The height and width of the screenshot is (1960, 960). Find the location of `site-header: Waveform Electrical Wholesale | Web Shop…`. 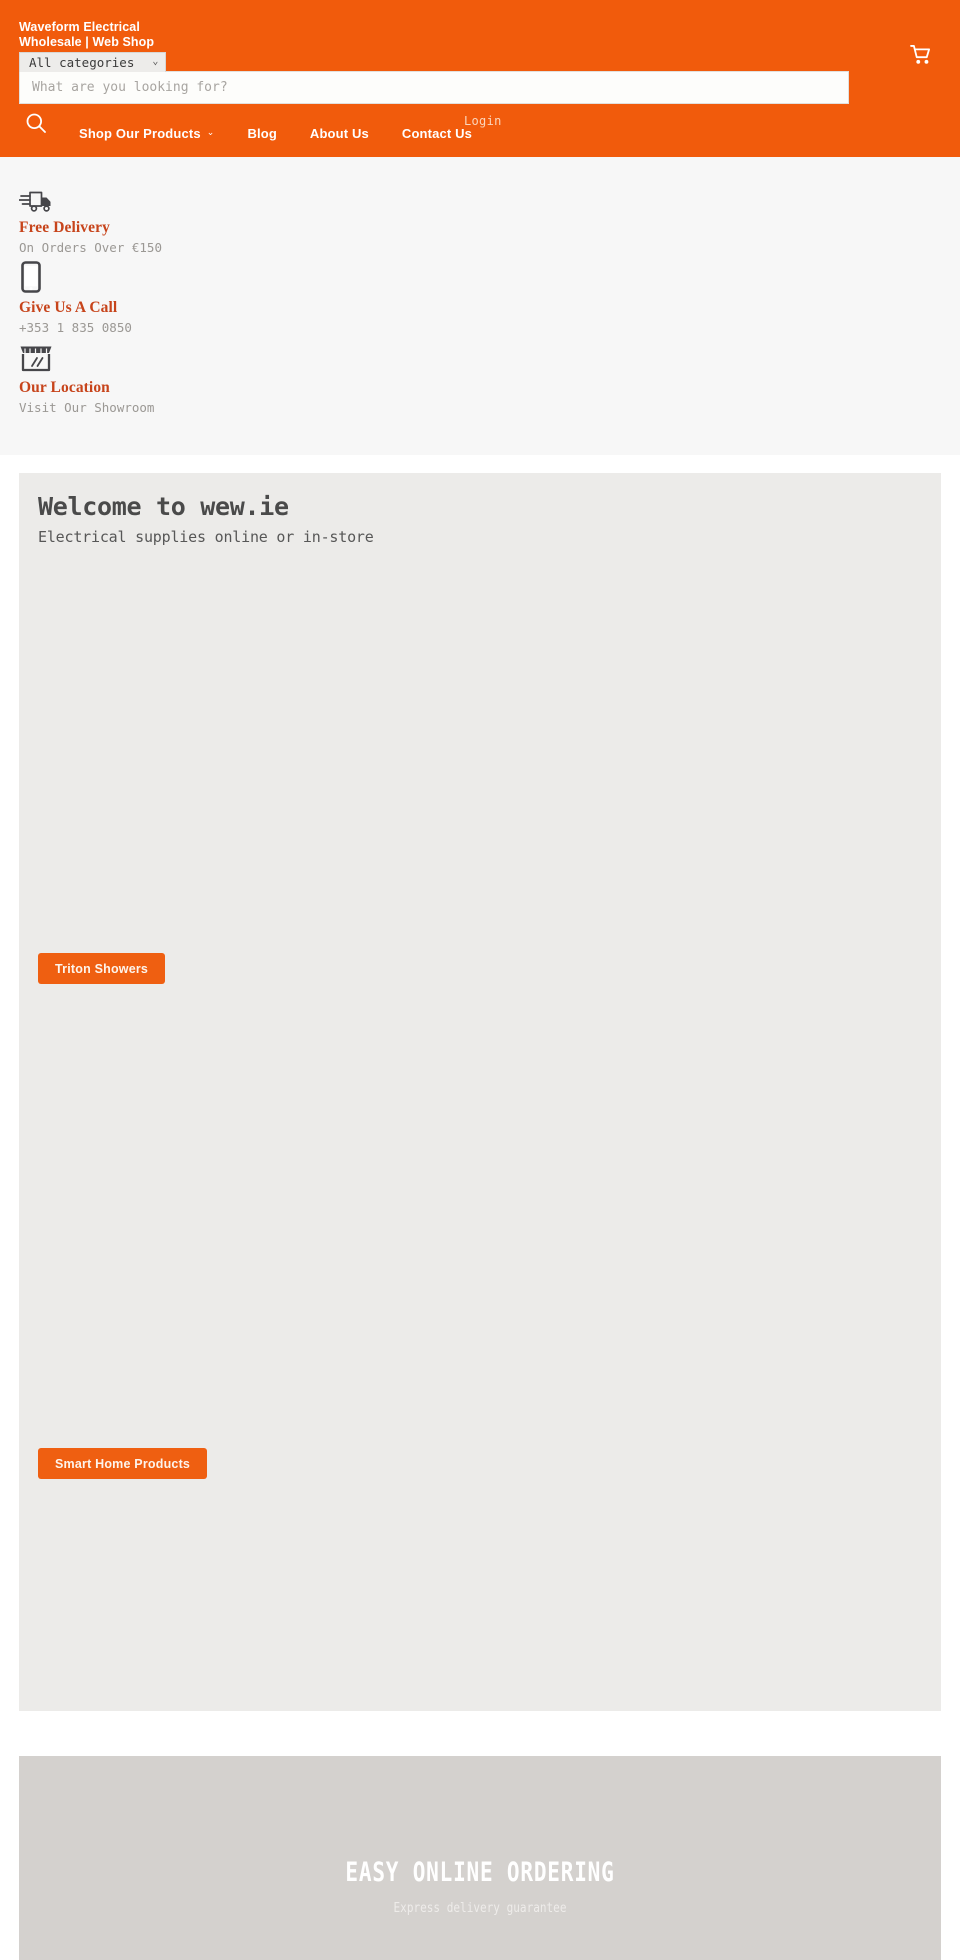

site-header: Waveform Electrical Wholesale | Web Shop… is located at coordinates (480, 78).